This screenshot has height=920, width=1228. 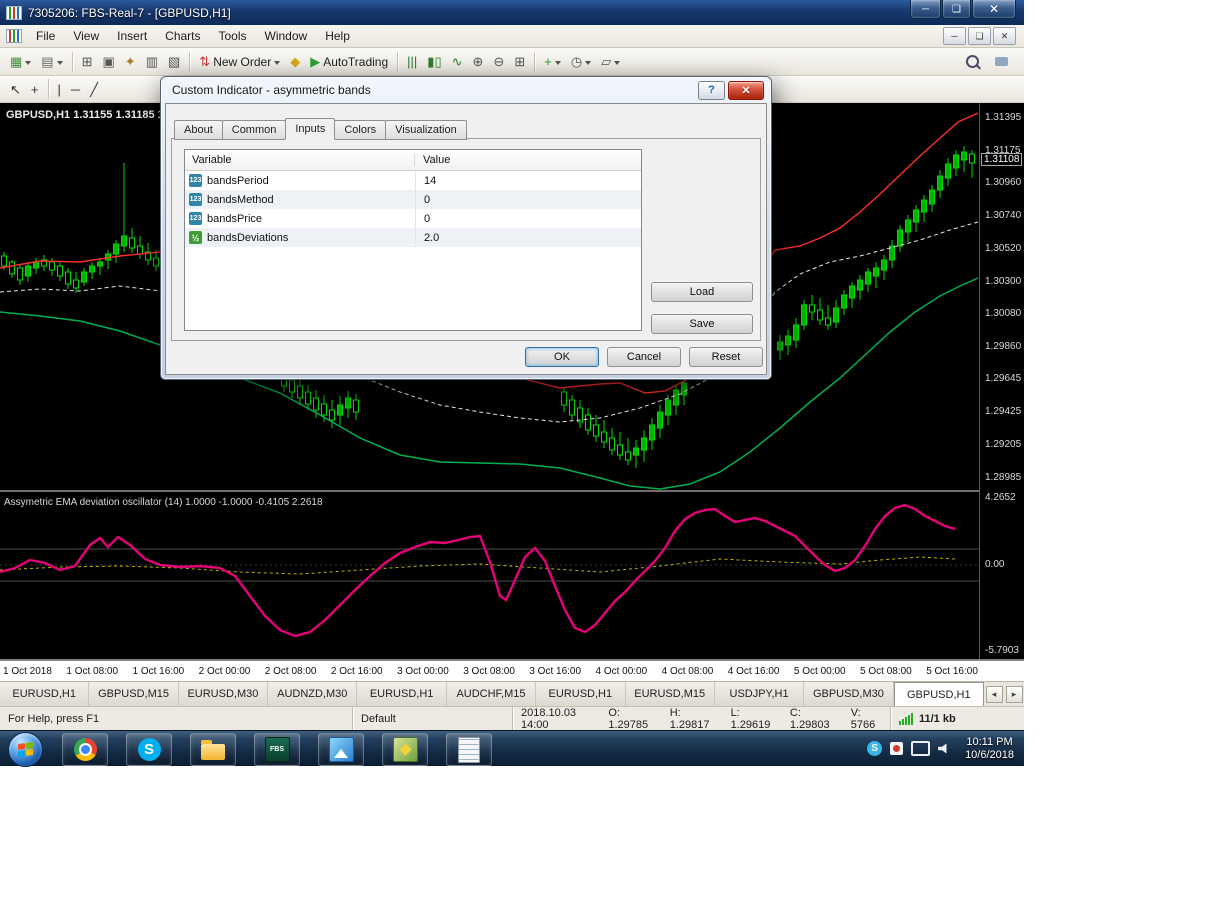 I want to click on parameter-row: 123 bandsPrice 0, so click(x=413, y=218).